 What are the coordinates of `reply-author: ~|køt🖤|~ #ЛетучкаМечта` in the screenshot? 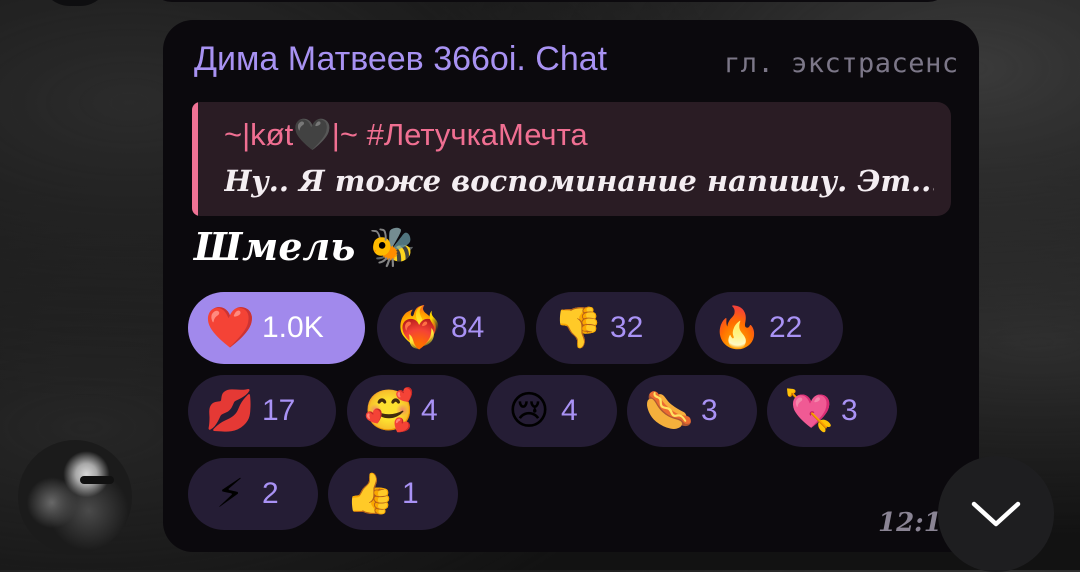 It's located at (406, 134).